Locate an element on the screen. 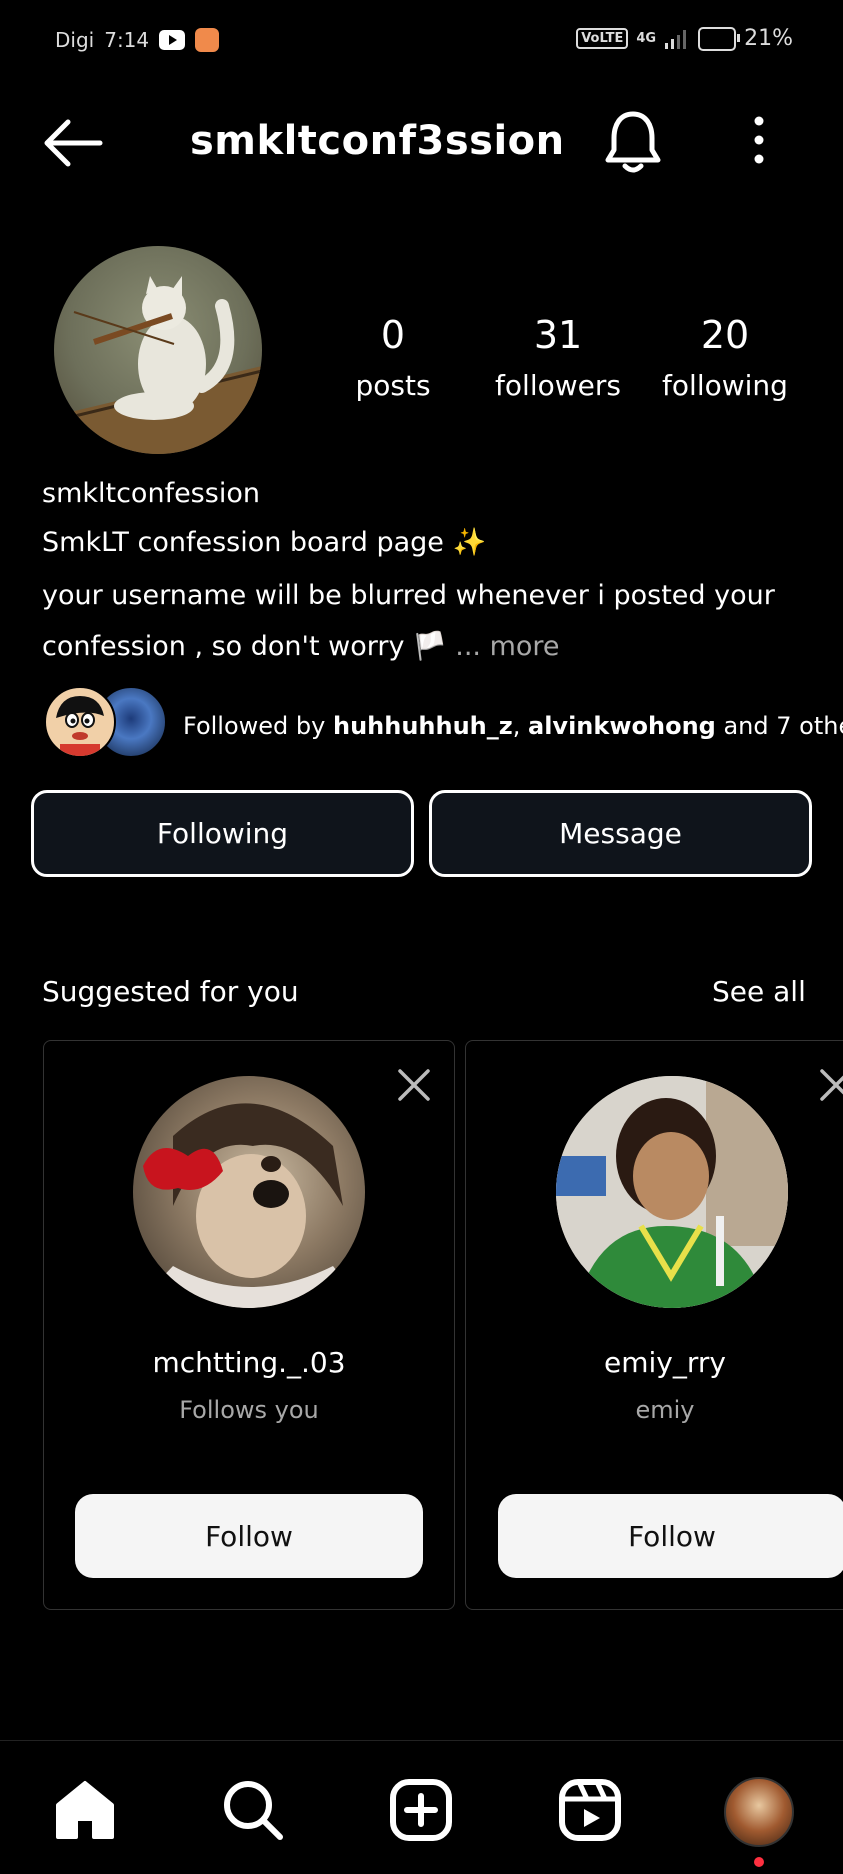 Image resolution: width=843 pixels, height=1874 pixels. stat-followers: 31 followers is located at coordinates (558, 357).